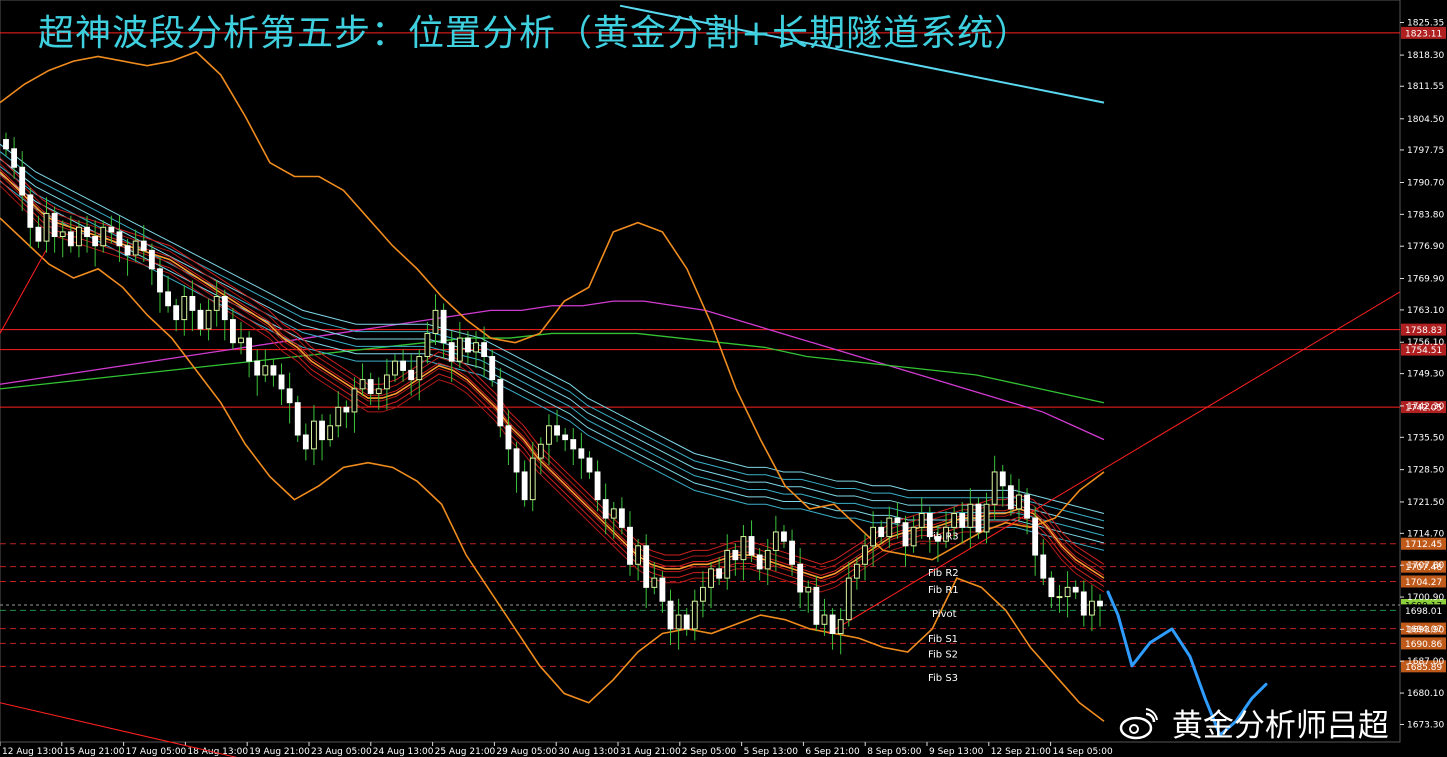 This screenshot has width=1447, height=757. Describe the element at coordinates (1423, 331) in the screenshot. I see `price-tag-1: 1758.83` at that location.